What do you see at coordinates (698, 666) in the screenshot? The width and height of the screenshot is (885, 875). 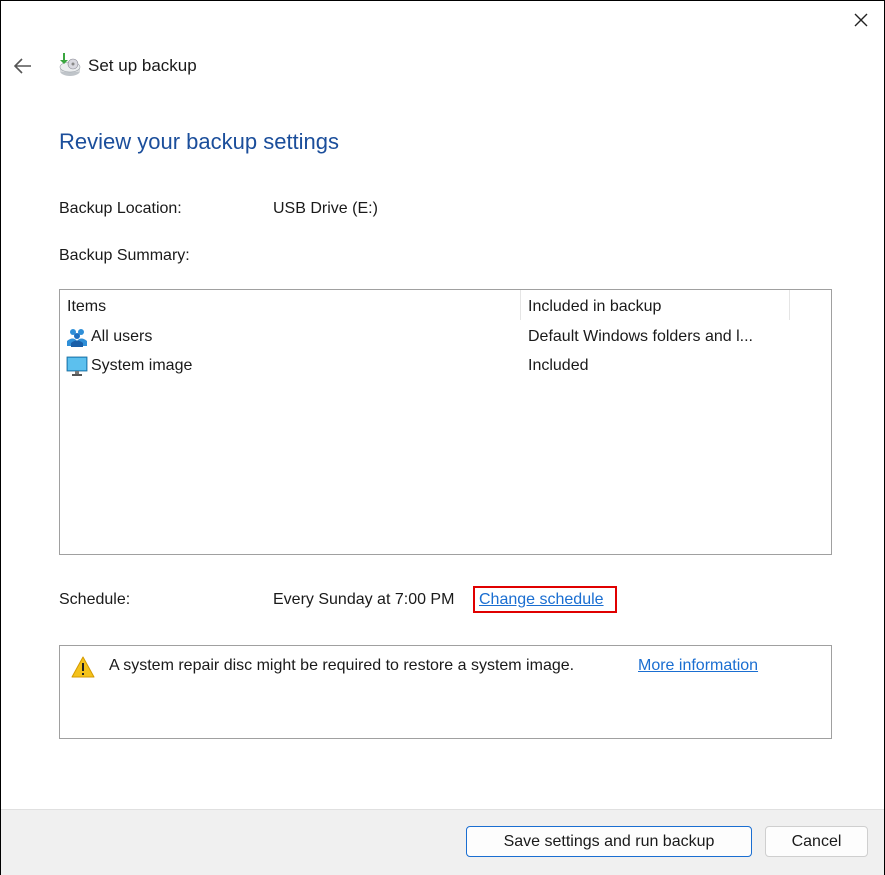 I see `more-information-link: More information` at bounding box center [698, 666].